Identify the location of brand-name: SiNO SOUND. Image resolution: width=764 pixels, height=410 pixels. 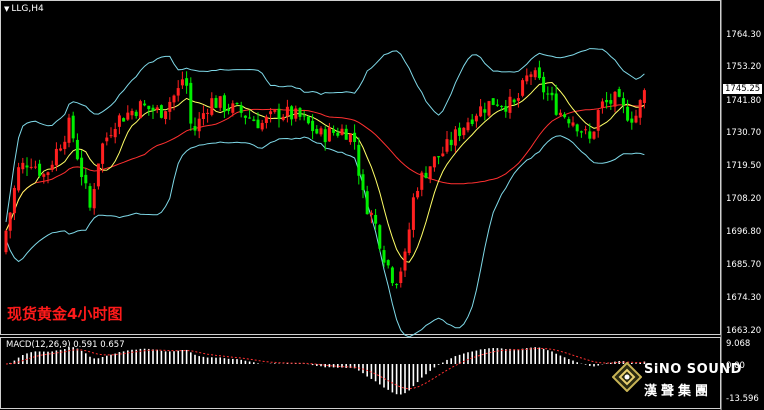
(693, 369).